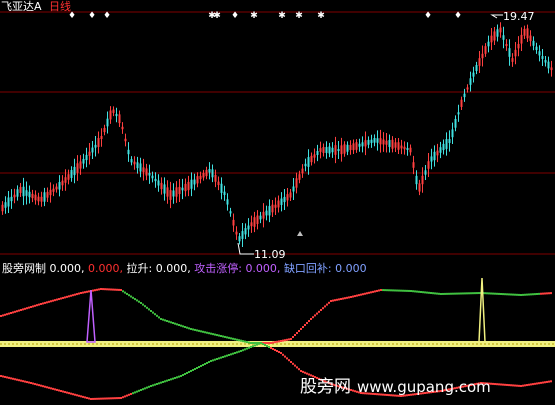 This screenshot has height=405, width=555. What do you see at coordinates (21, 6) in the screenshot?
I see `stock-name: 飞亚达A` at bounding box center [21, 6].